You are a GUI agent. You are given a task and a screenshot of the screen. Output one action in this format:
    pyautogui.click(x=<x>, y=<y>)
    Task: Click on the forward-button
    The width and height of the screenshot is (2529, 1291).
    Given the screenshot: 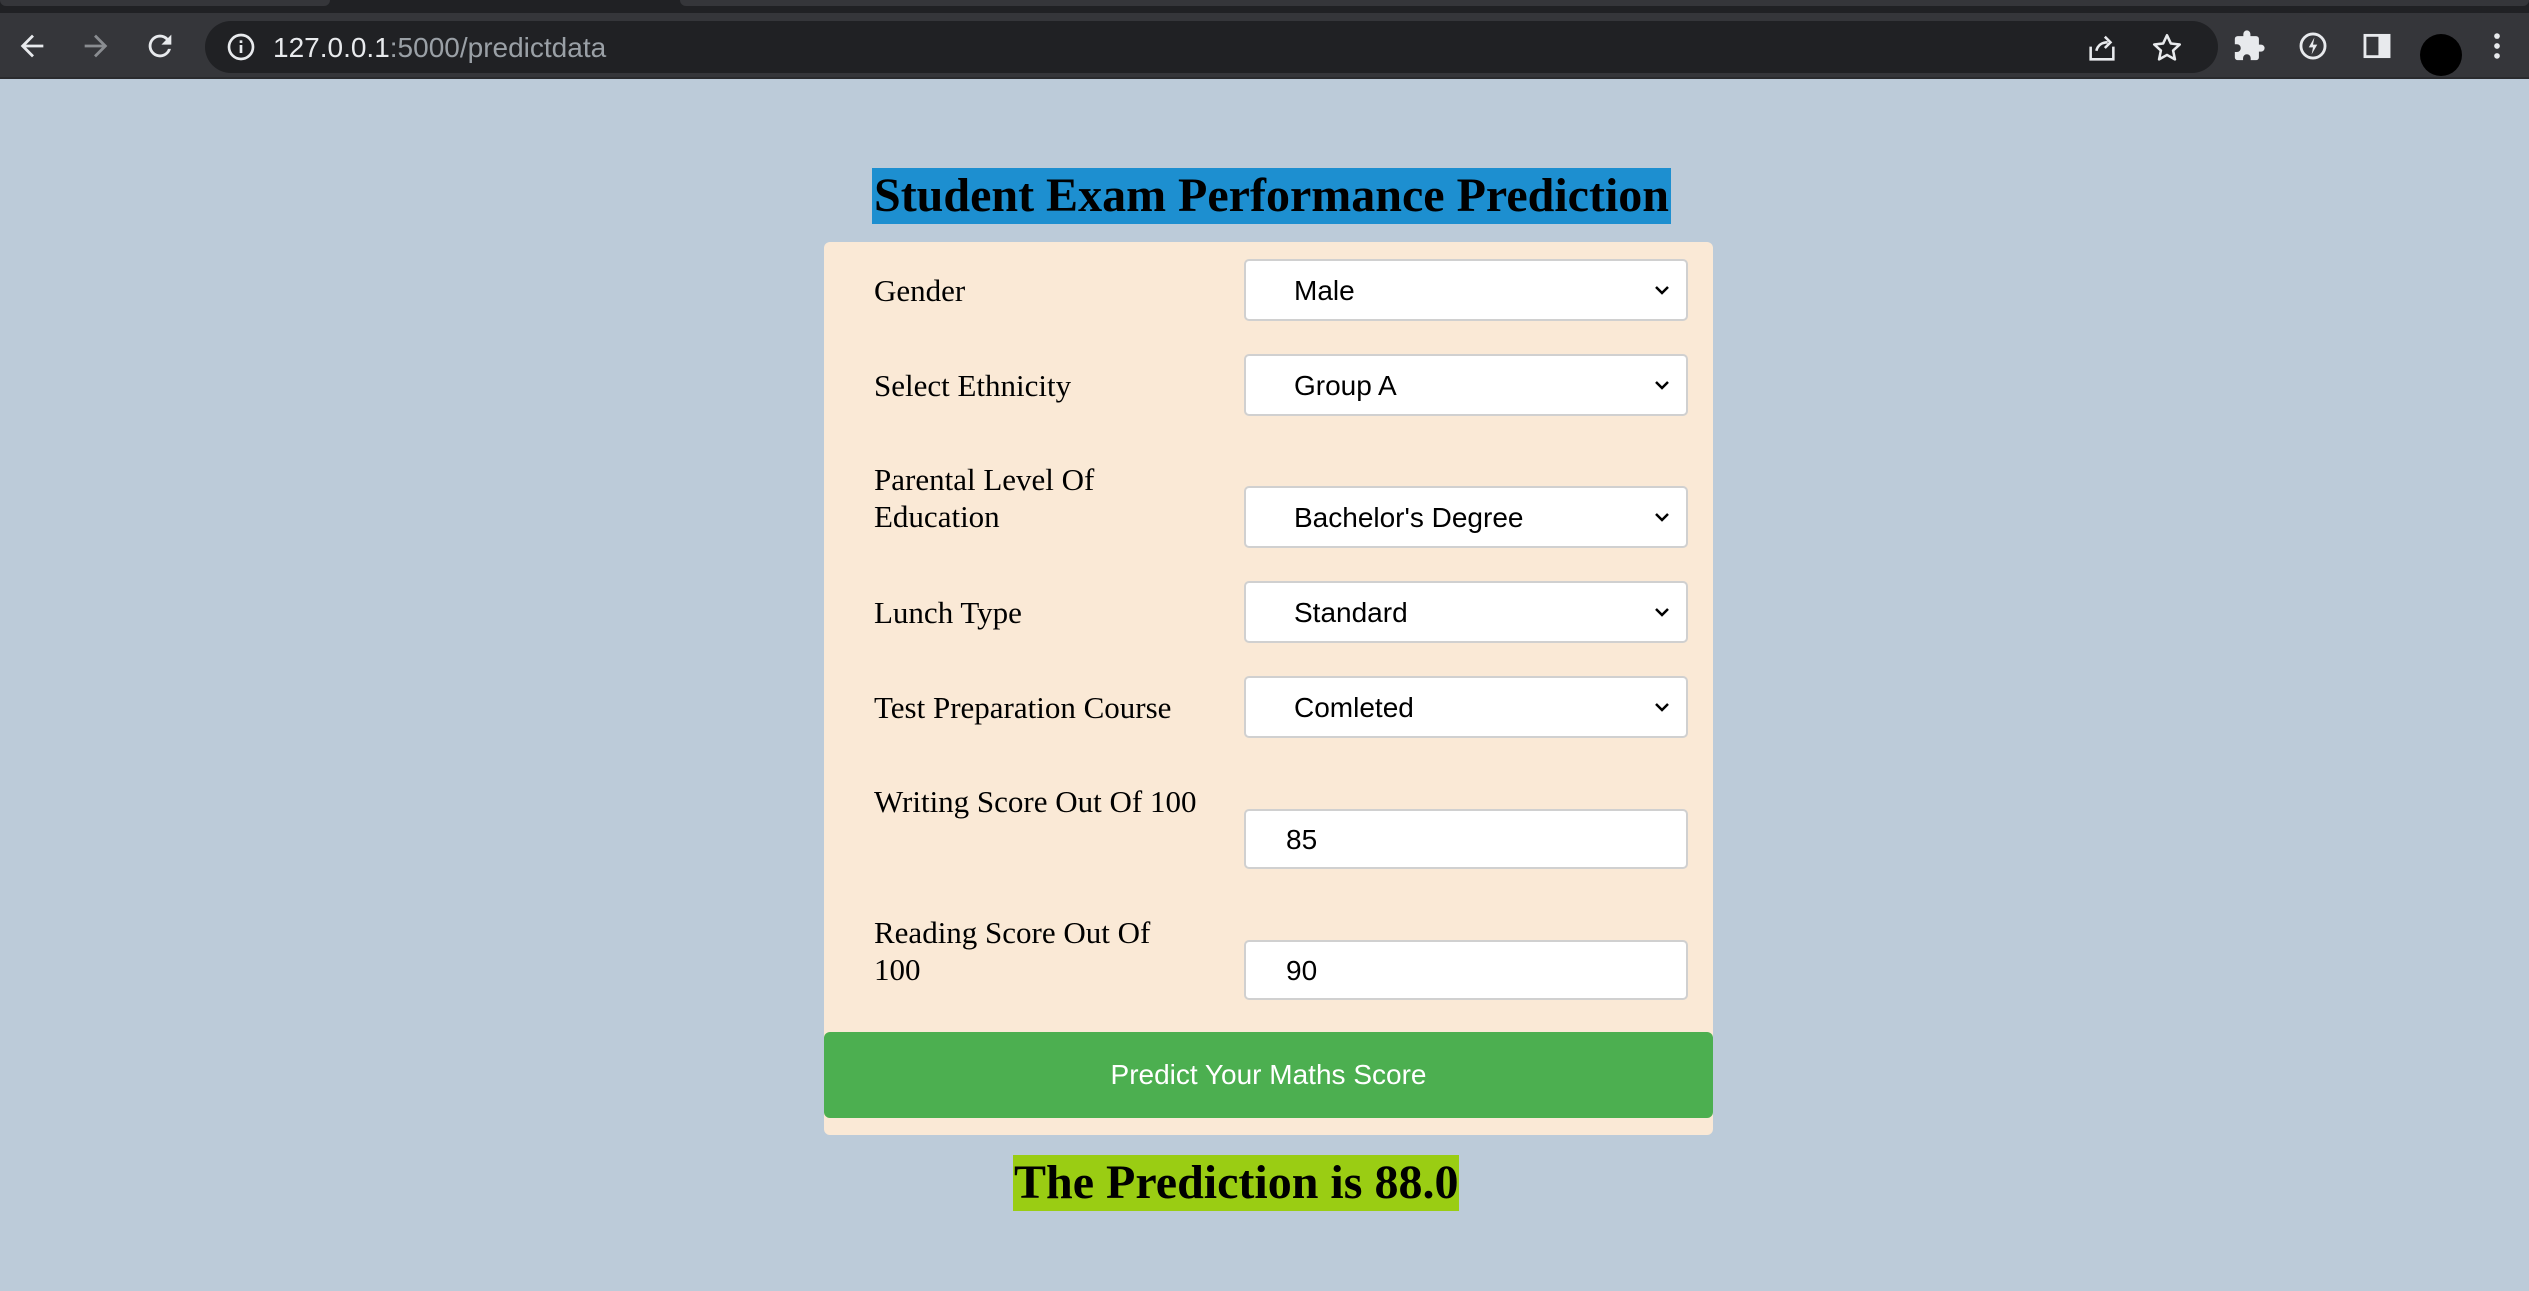 What is the action you would take?
    pyautogui.click(x=96, y=46)
    